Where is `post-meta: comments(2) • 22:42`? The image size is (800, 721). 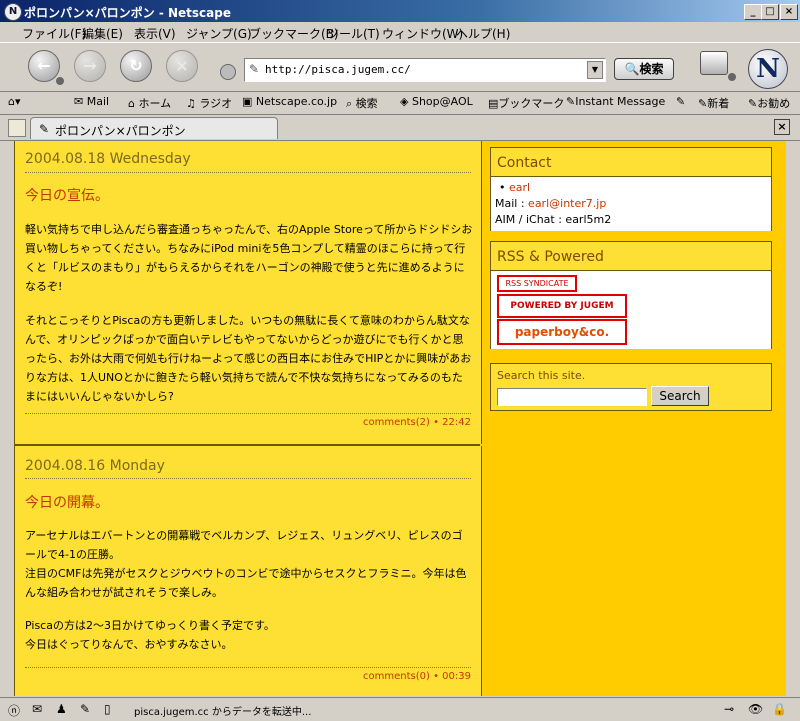 post-meta: comments(2) • 22:42 is located at coordinates (417, 422).